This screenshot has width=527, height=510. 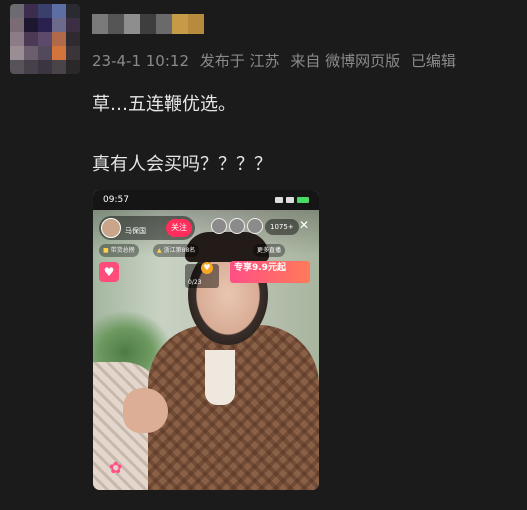 What do you see at coordinates (220, 377) in the screenshot?
I see `shirt-image` at bounding box center [220, 377].